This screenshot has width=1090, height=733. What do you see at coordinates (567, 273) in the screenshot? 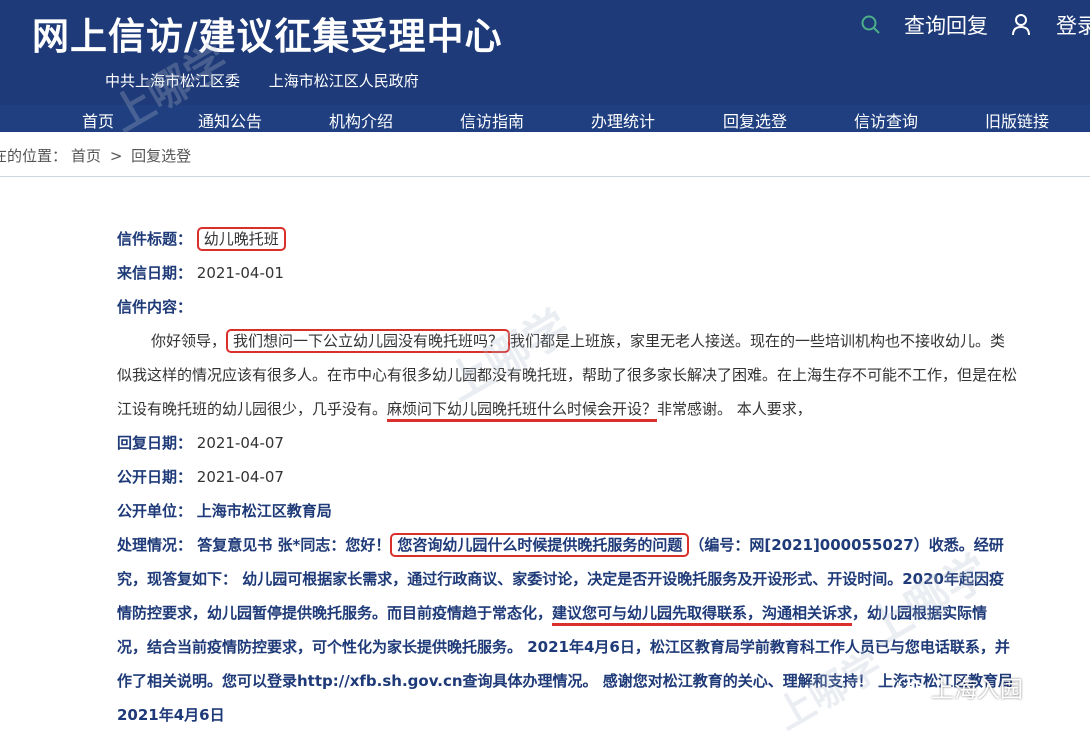
I see `letter-date-row: 来信日期： 2021-04-01` at bounding box center [567, 273].